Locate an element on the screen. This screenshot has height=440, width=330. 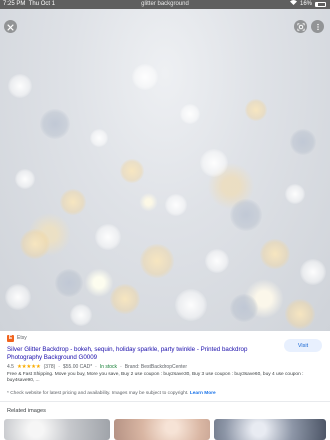
result-source: E Etsy is located at coordinates (164, 338).